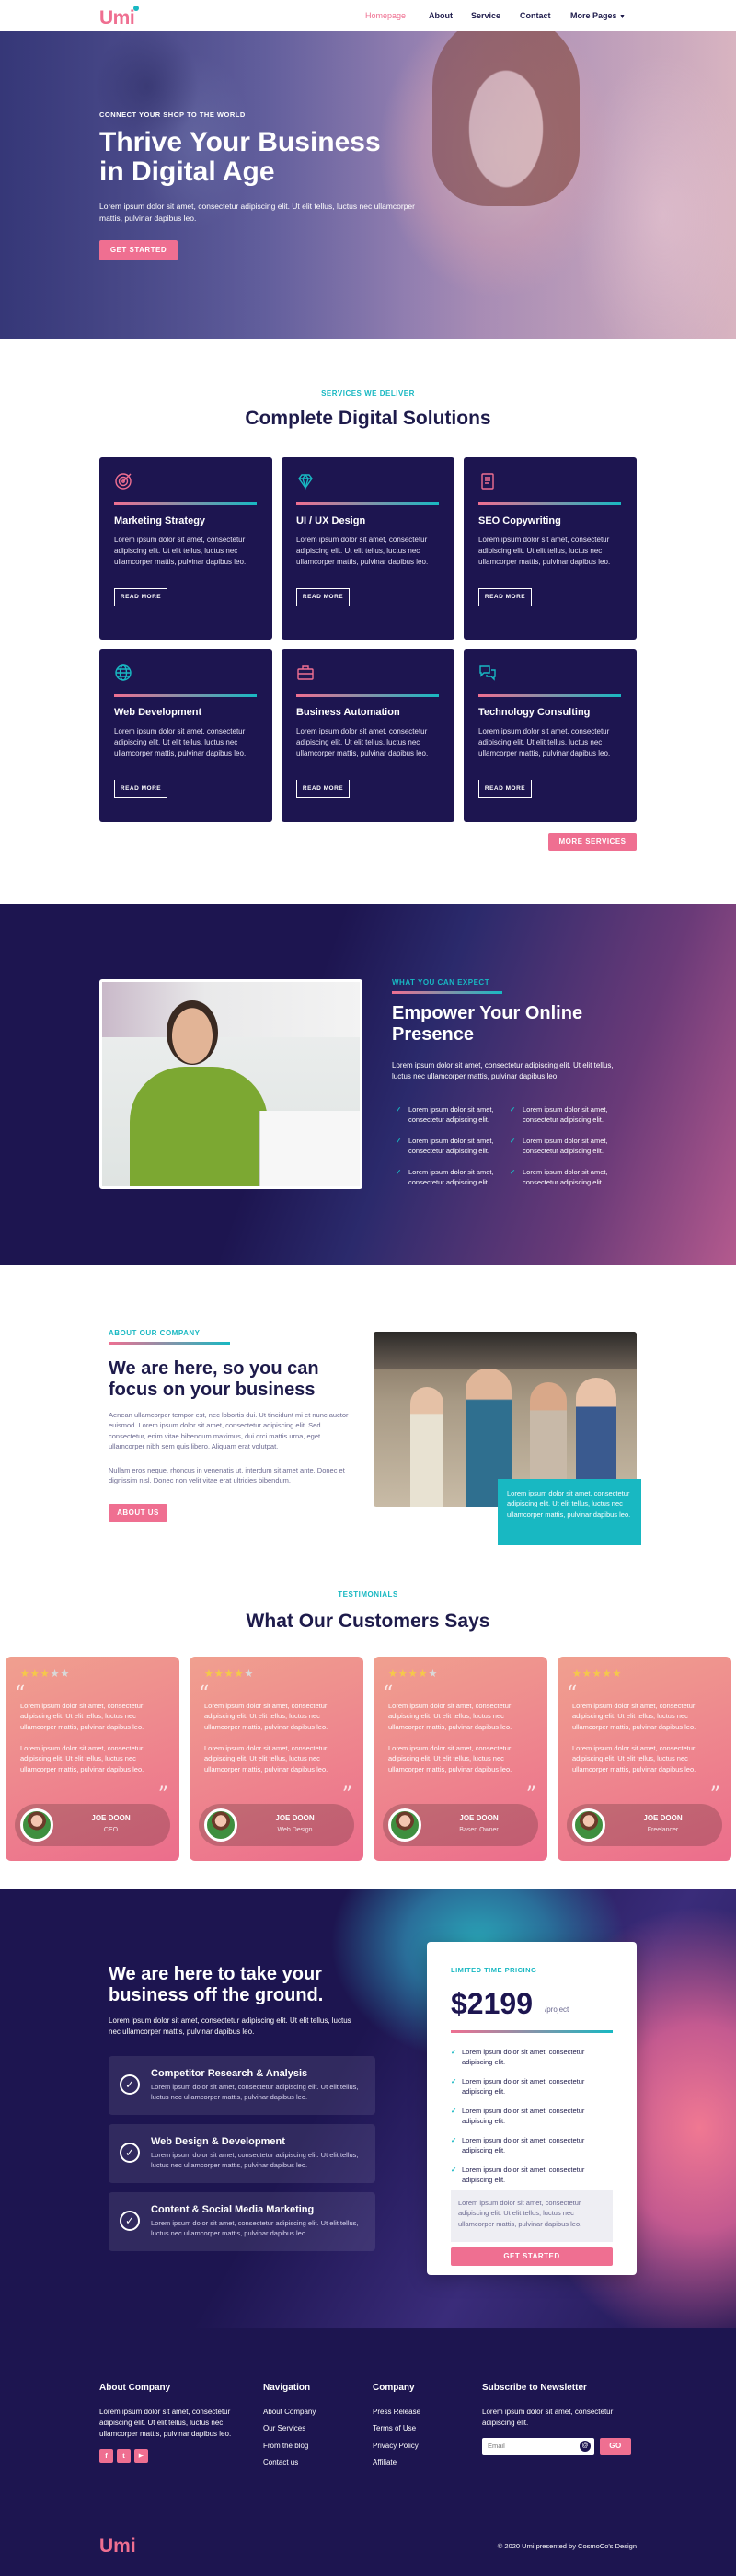 This screenshot has width=736, height=2576. Describe the element at coordinates (368, 394) in the screenshot. I see `services-eyebrow: SERVICES WE DELIVER` at that location.